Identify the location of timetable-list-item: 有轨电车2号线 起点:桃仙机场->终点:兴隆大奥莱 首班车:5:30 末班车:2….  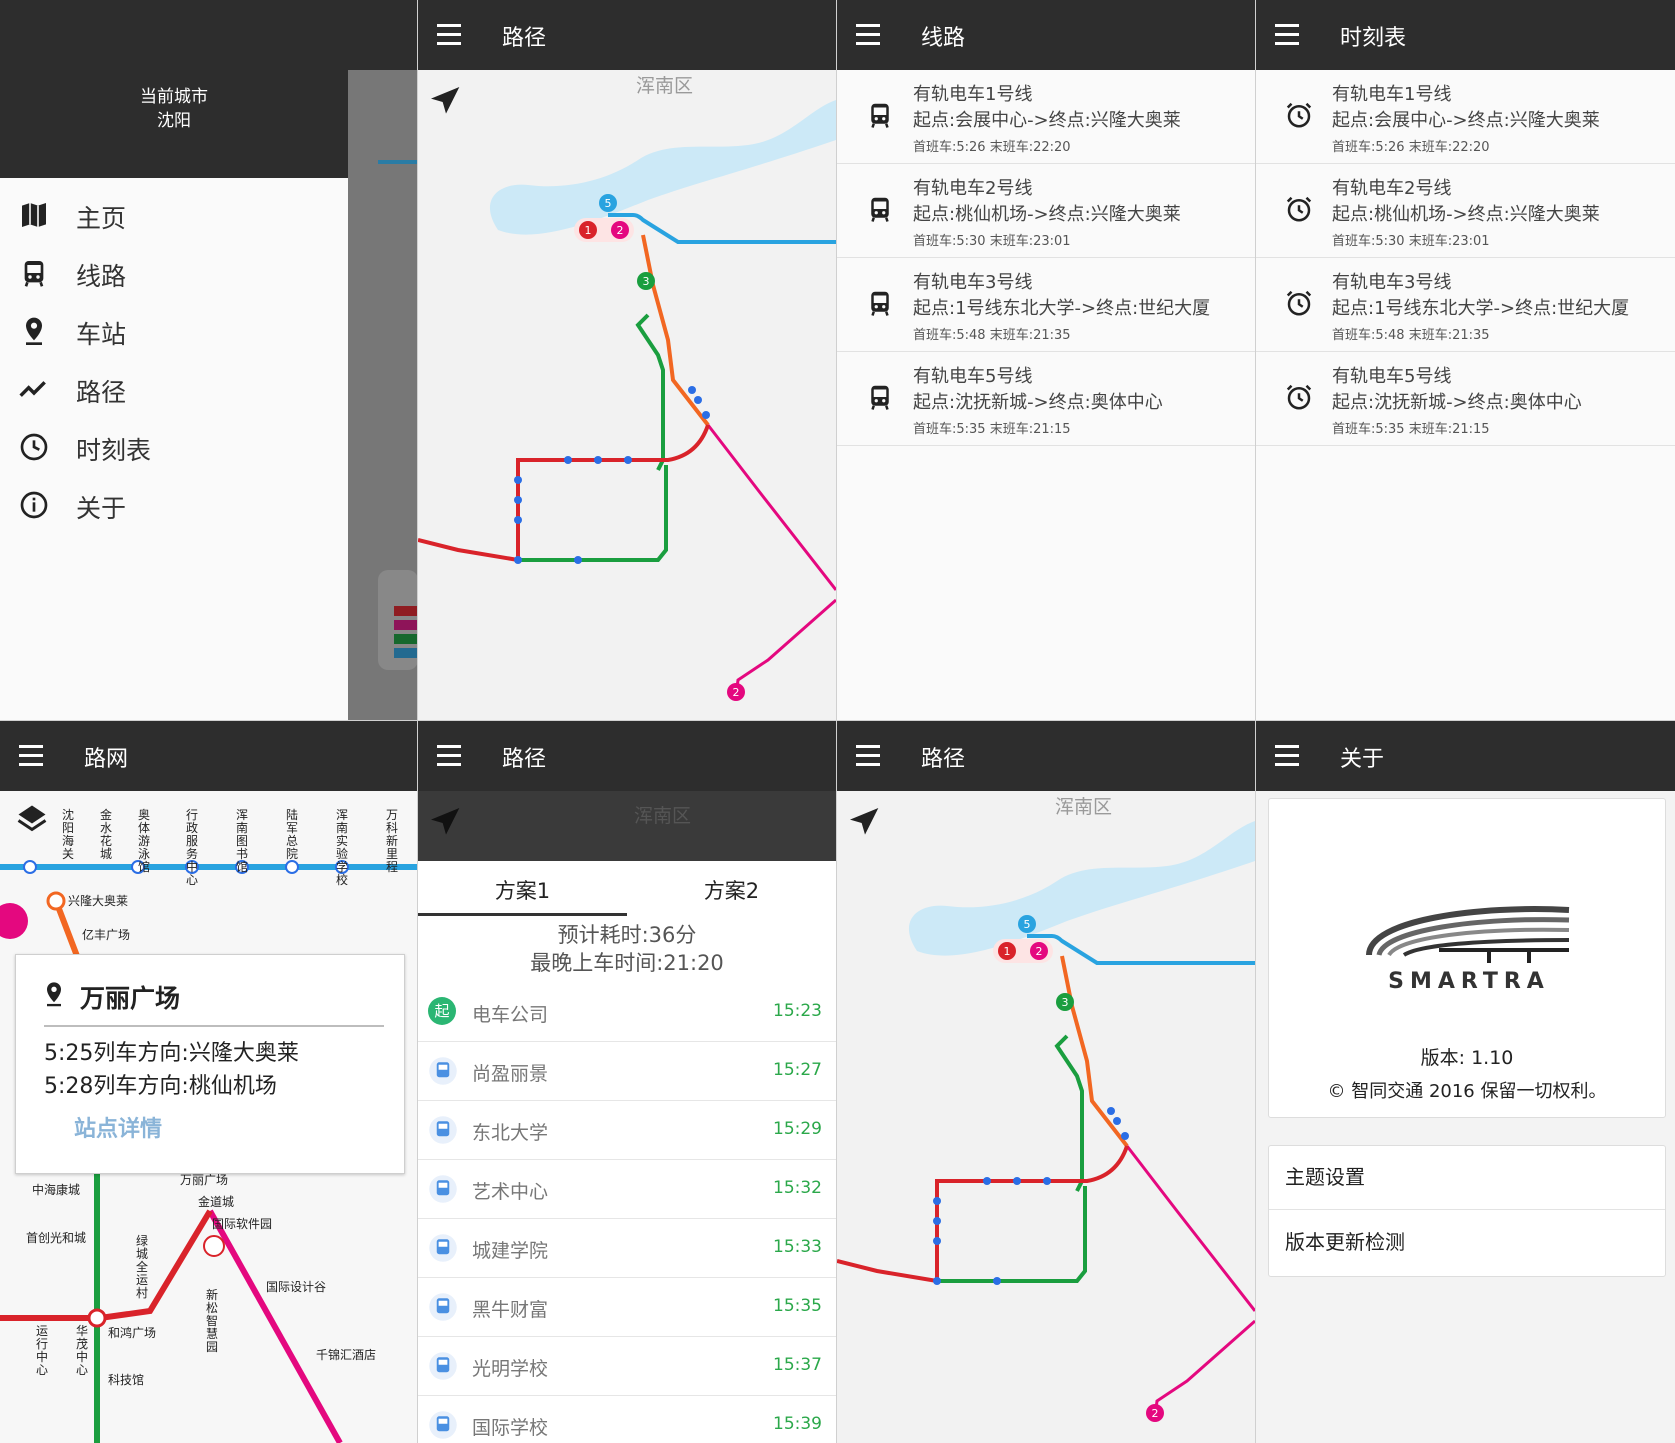
(1465, 211).